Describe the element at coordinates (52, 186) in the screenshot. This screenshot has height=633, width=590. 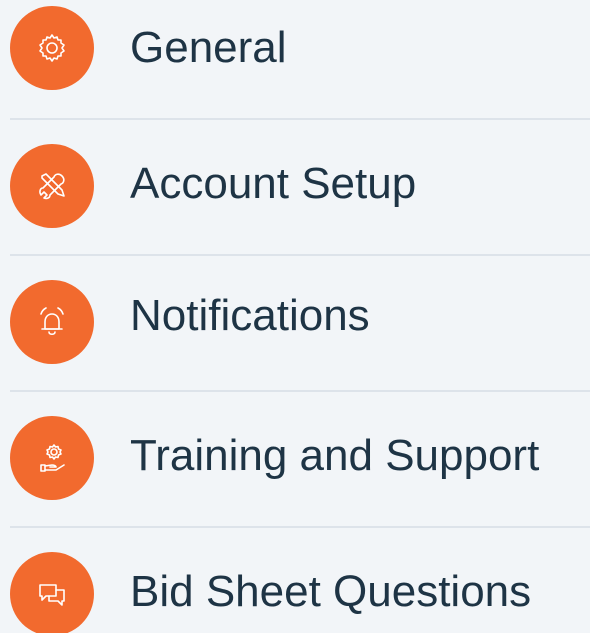
I see `tools-icon` at that location.